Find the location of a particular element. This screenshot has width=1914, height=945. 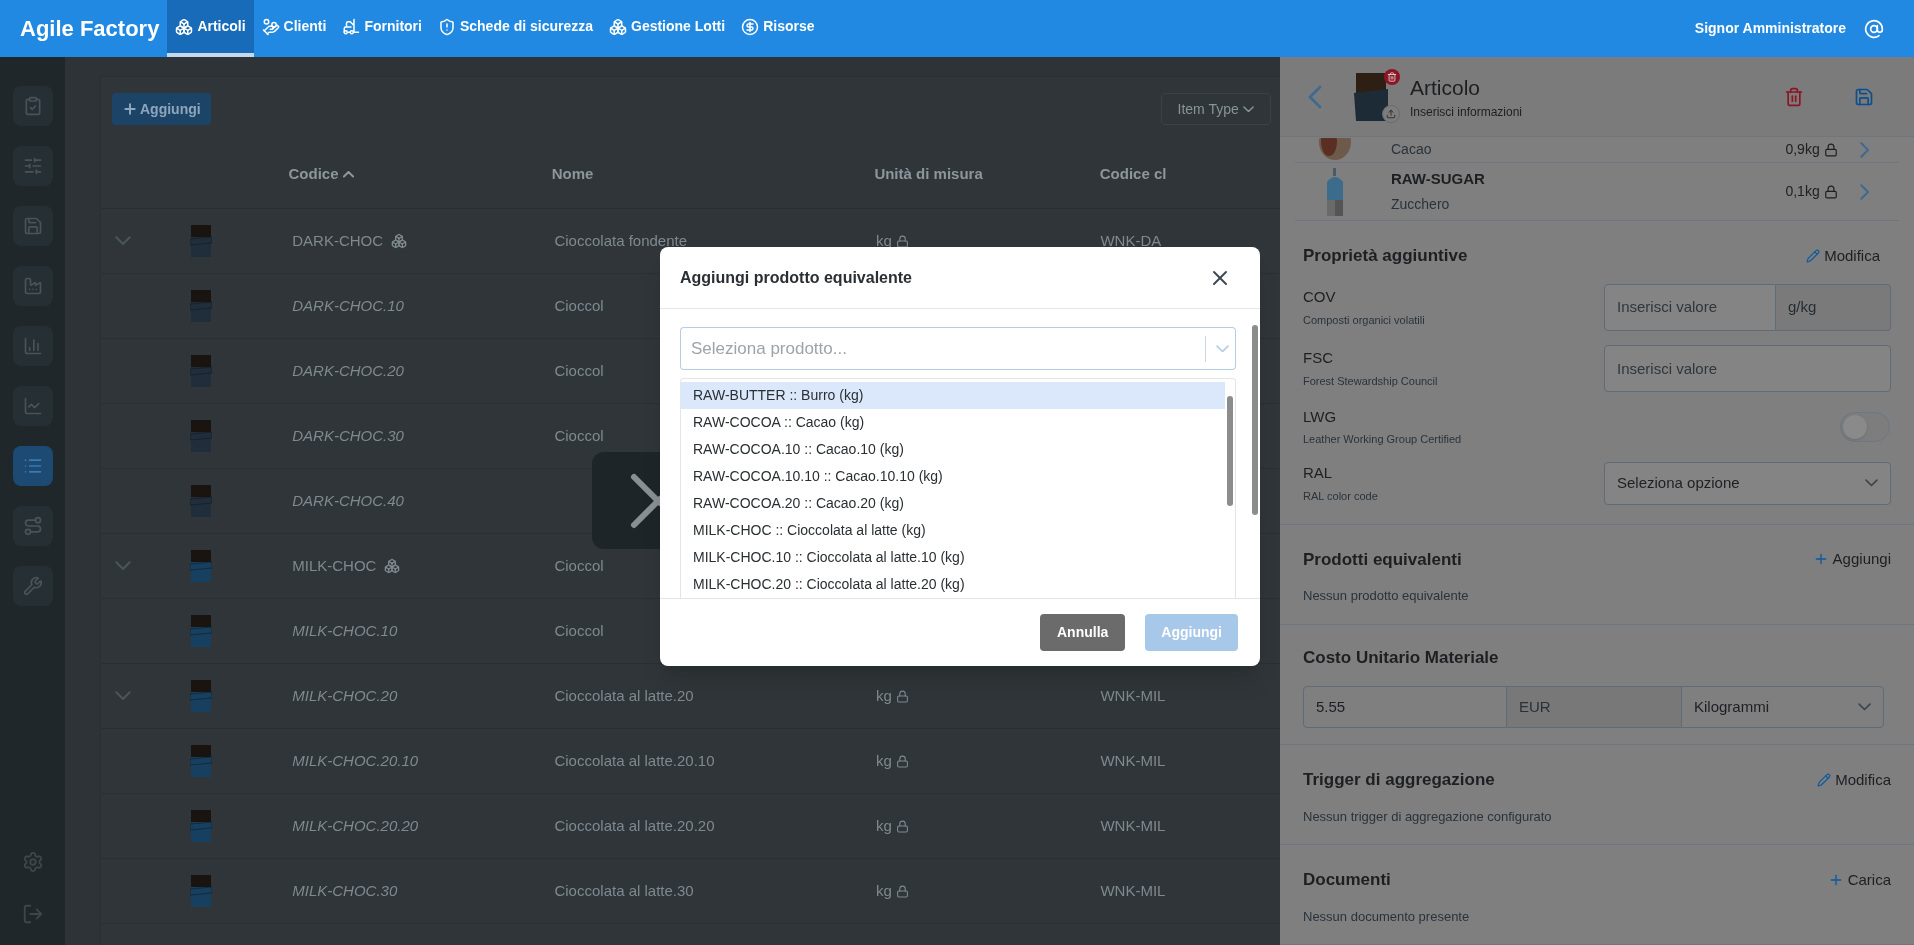

property-description: Composti organici volatili is located at coordinates (1364, 320).